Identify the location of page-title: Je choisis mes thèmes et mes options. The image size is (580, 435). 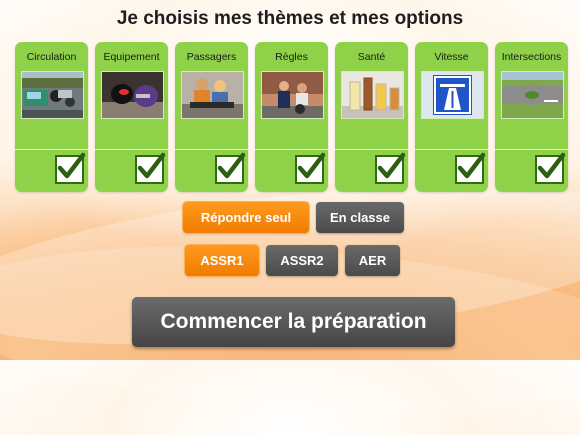
(290, 18).